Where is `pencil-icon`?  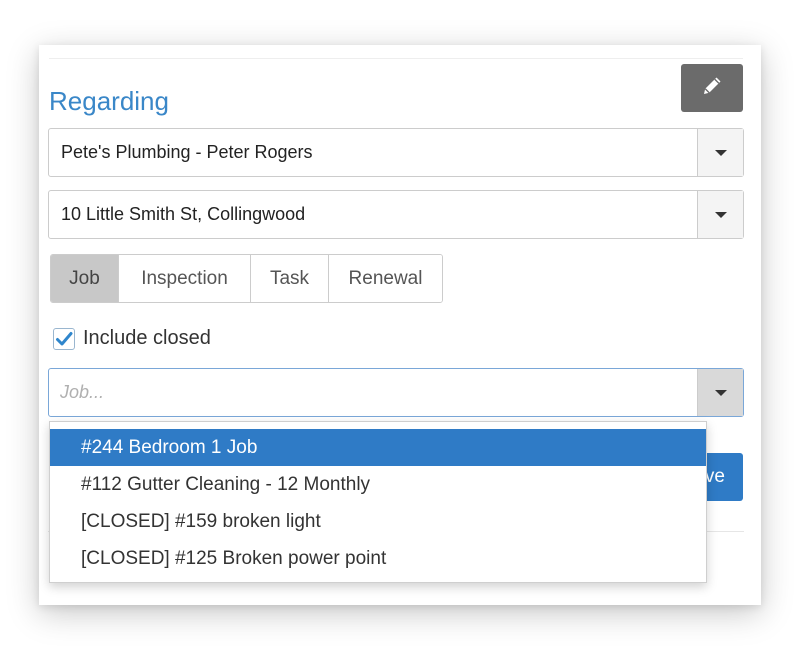 pencil-icon is located at coordinates (712, 88).